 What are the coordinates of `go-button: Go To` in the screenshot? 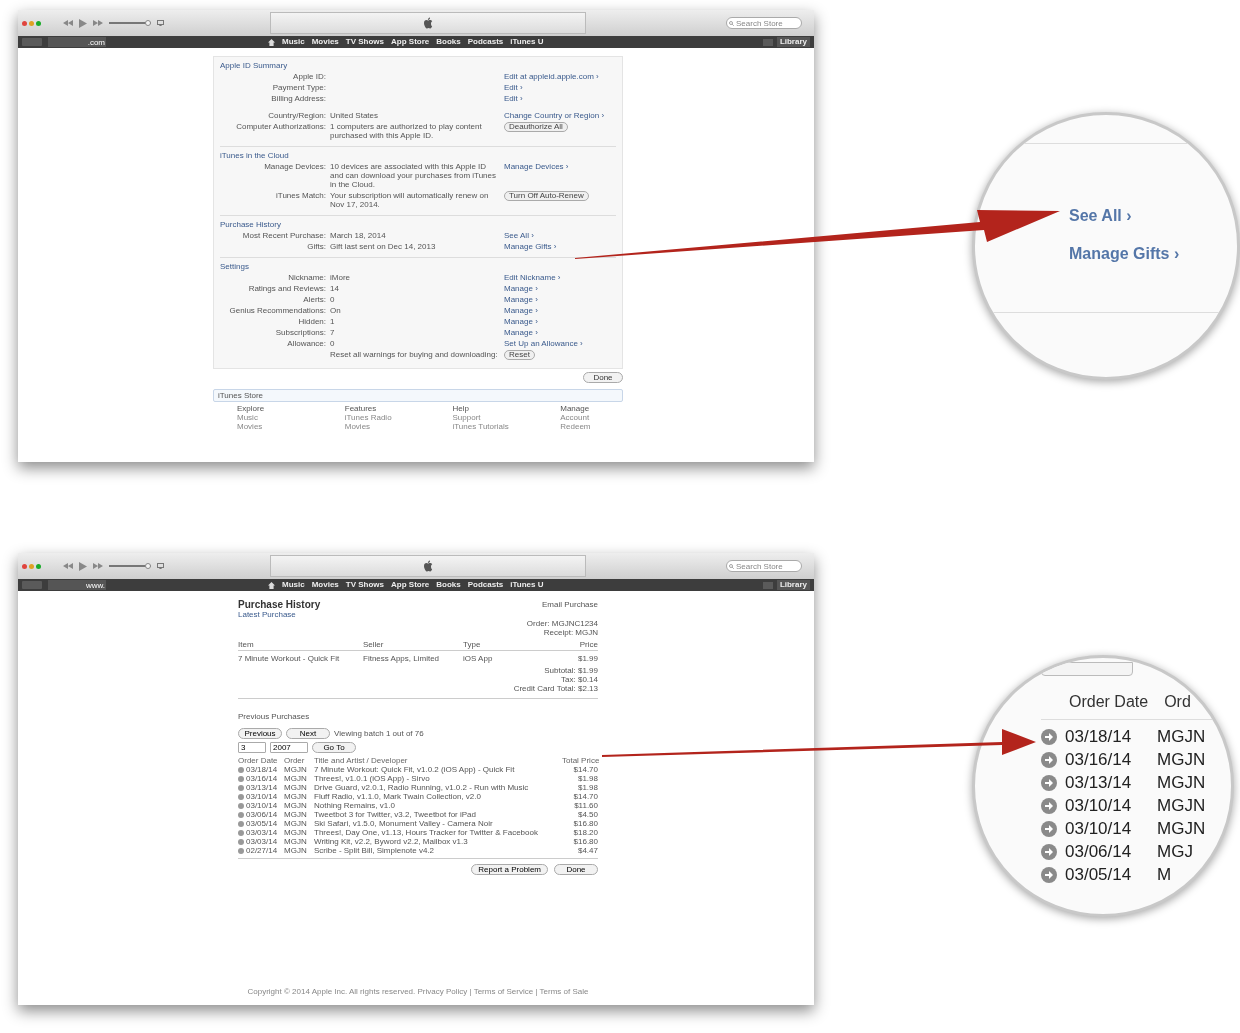 It's located at (334, 747).